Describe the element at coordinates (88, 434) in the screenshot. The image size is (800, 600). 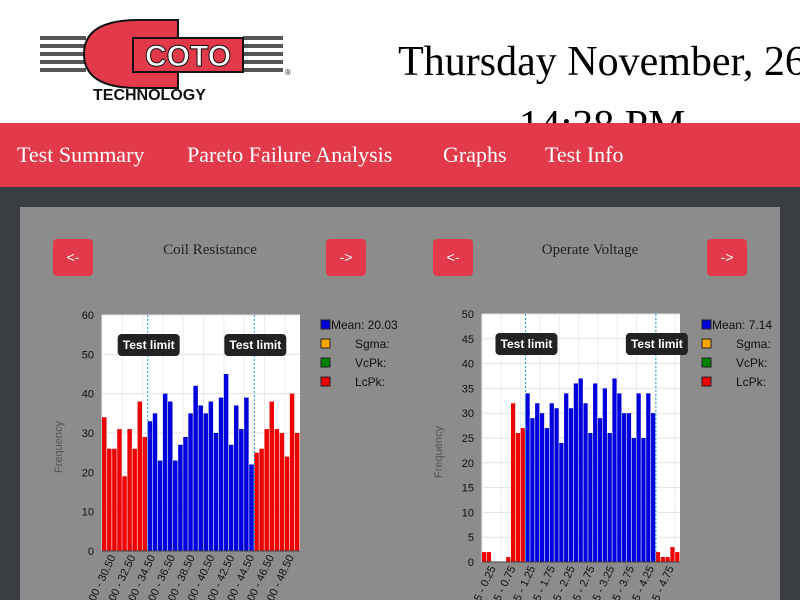
I see `coil-y-tick-label: 30` at that location.